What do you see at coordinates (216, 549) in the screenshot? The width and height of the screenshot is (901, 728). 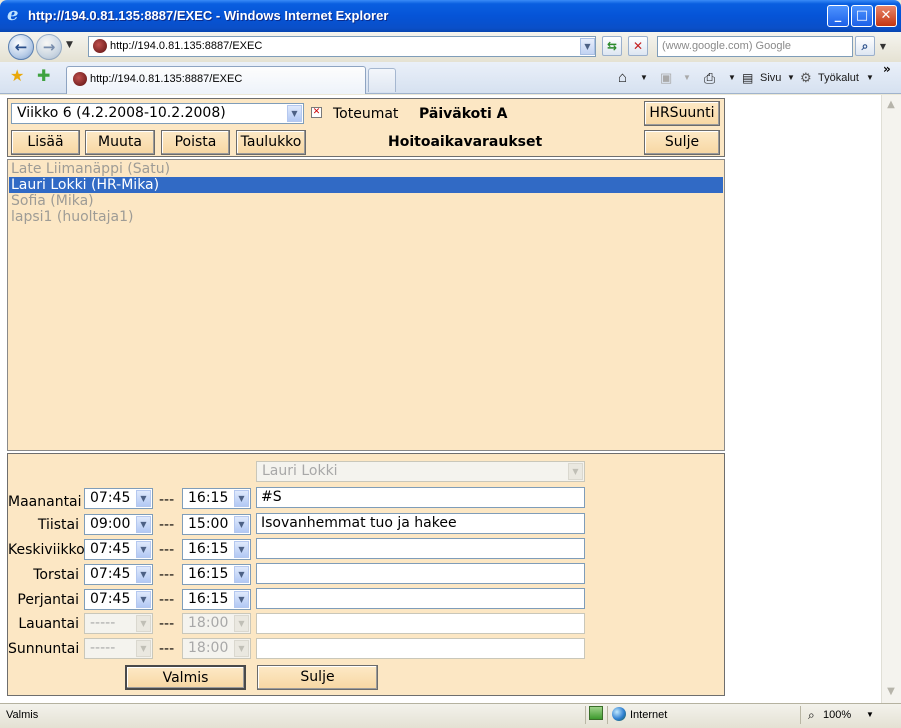 I see `wednesday-end-select: 16:15 ▼` at bounding box center [216, 549].